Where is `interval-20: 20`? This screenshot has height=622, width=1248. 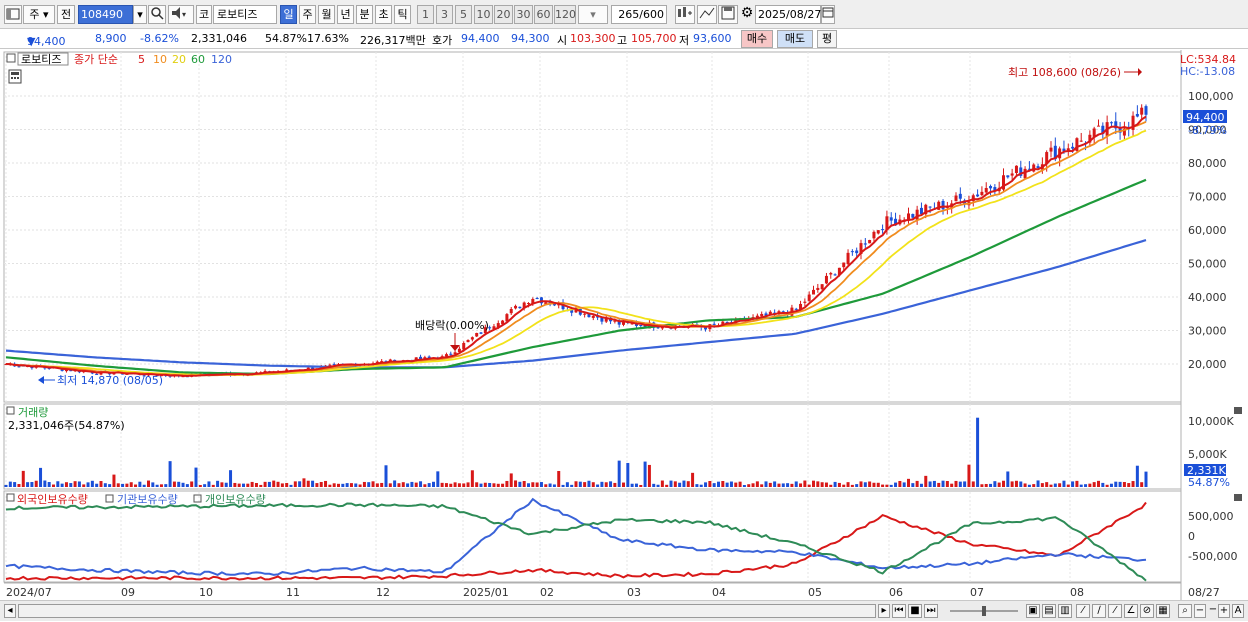
interval-20: 20 is located at coordinates (503, 14).